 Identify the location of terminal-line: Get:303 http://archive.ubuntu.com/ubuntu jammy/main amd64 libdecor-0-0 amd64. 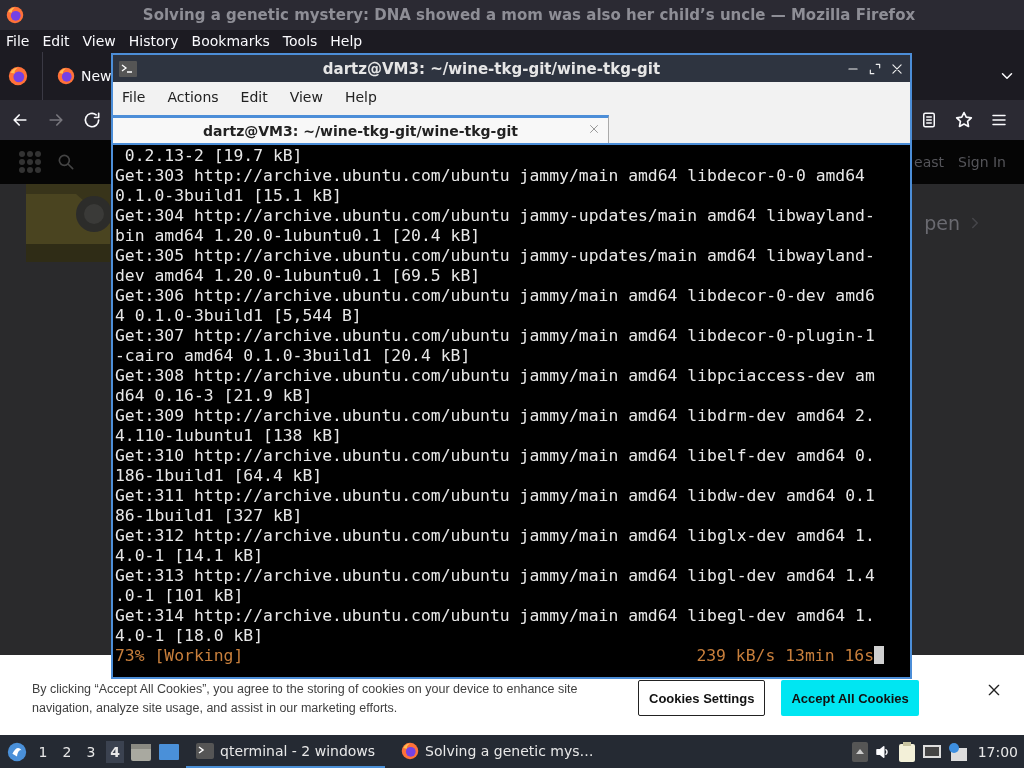
(490, 176).